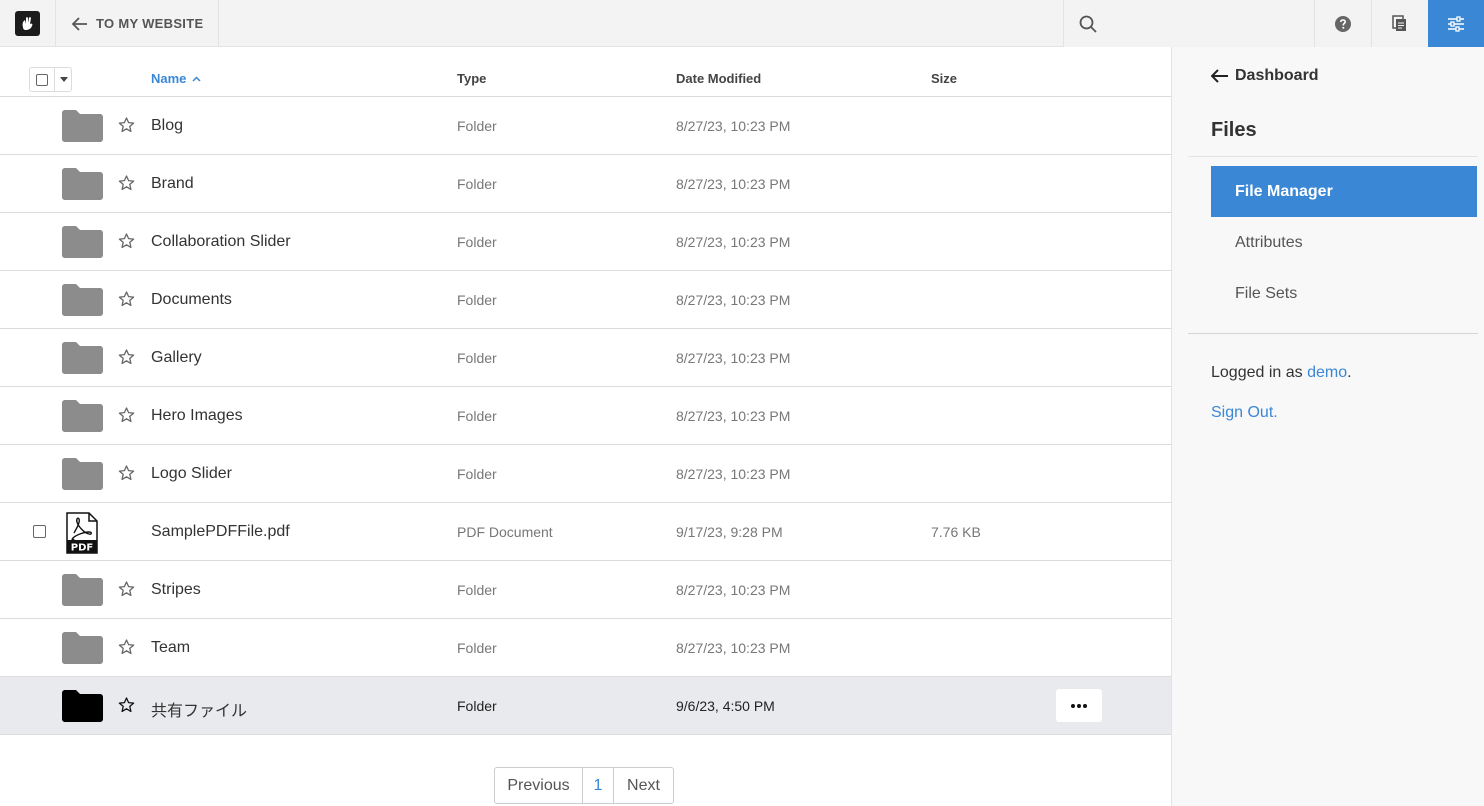 The width and height of the screenshot is (1484, 806). Describe the element at coordinates (176, 590) in the screenshot. I see `file-name: Stripes` at that location.